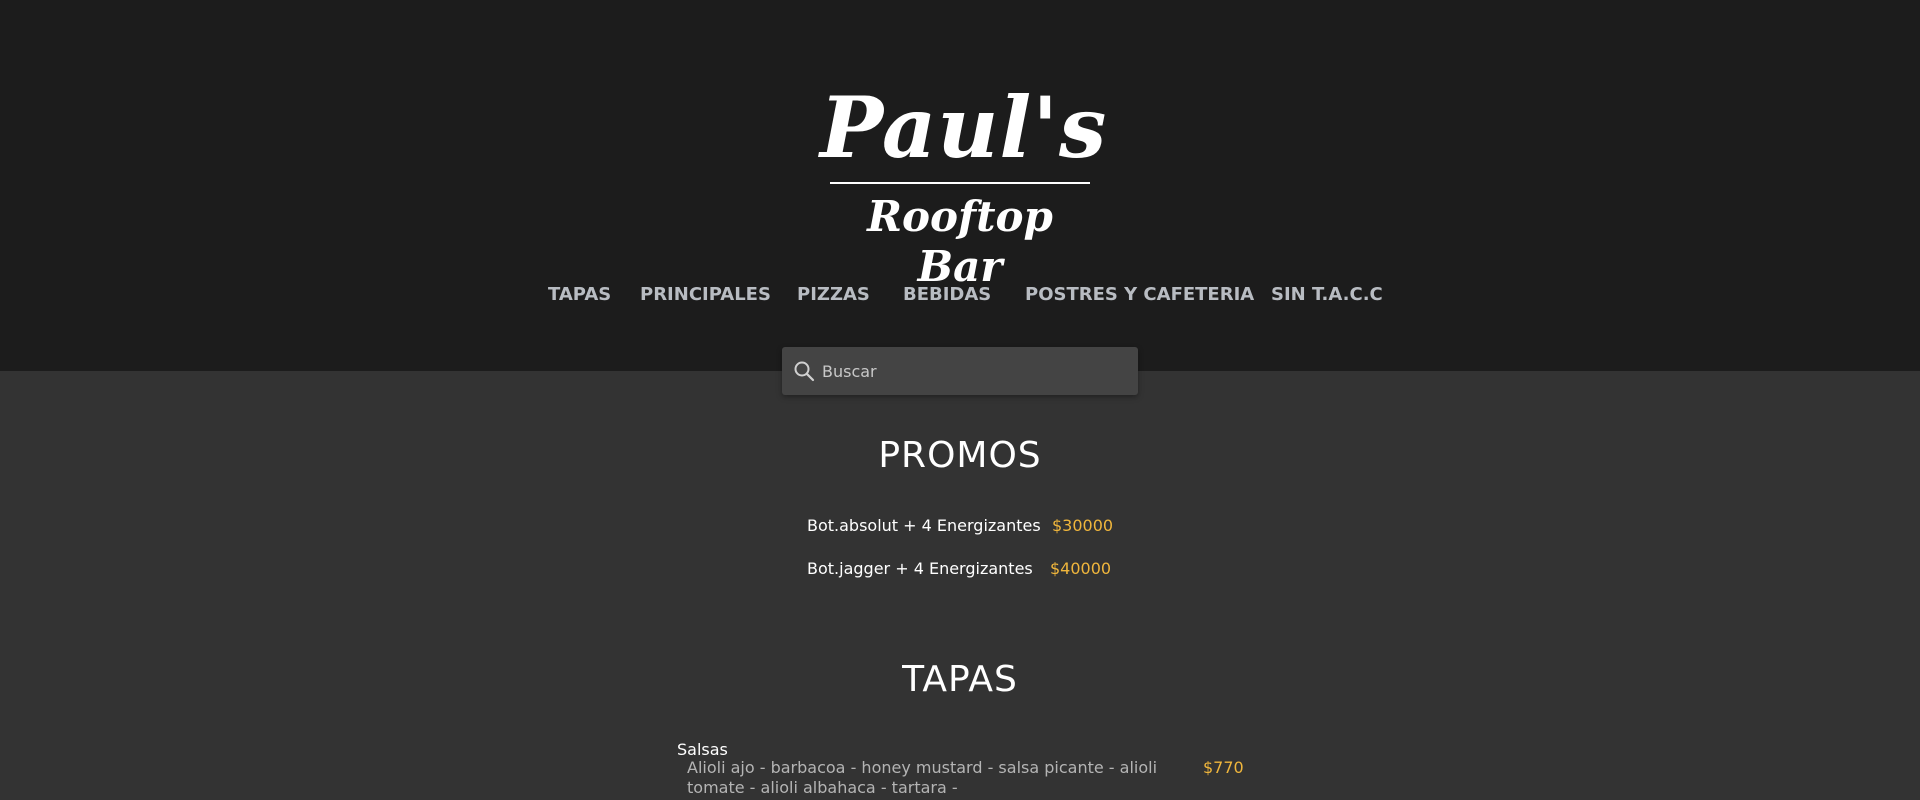 The image size is (1920, 800). What do you see at coordinates (705, 295) in the screenshot?
I see `nav-item-principales: PRINCIPALES` at bounding box center [705, 295].